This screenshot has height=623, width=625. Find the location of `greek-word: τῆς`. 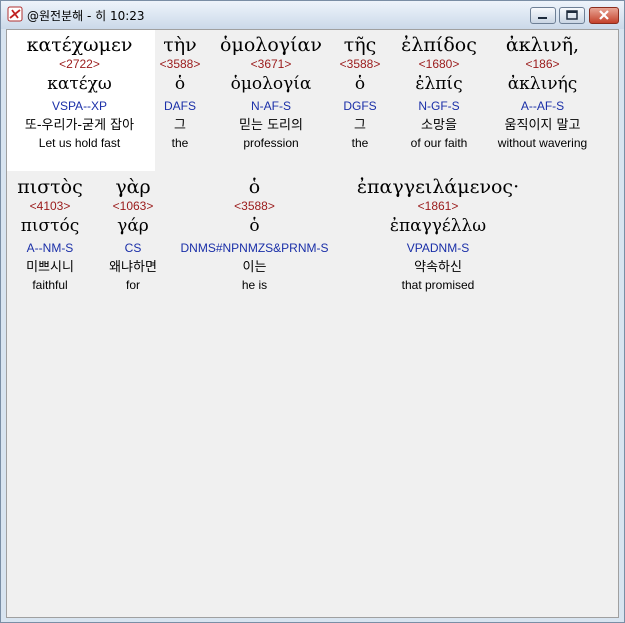

greek-word: τῆς is located at coordinates (360, 45).